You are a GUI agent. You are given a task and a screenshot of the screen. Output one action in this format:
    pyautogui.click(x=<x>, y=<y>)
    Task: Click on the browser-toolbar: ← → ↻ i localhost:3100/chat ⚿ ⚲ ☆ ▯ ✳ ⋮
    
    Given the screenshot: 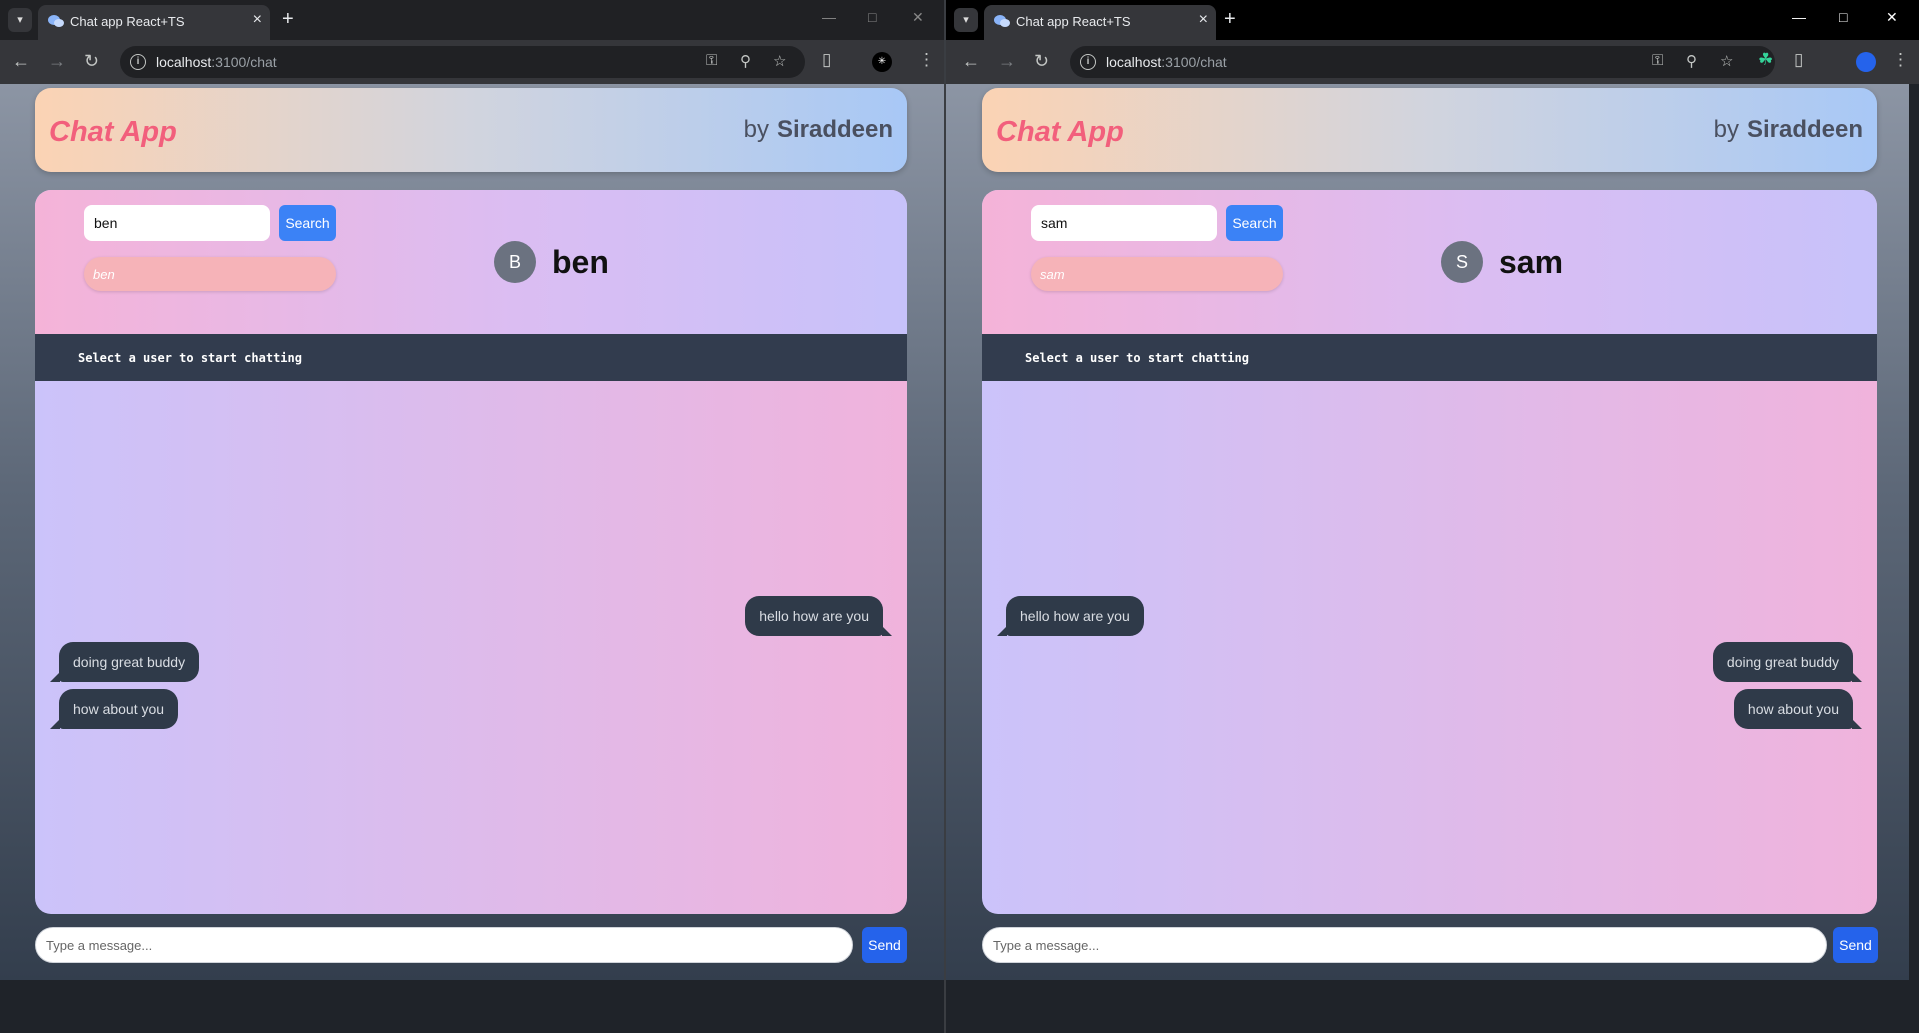 What is the action you would take?
    pyautogui.click(x=472, y=62)
    